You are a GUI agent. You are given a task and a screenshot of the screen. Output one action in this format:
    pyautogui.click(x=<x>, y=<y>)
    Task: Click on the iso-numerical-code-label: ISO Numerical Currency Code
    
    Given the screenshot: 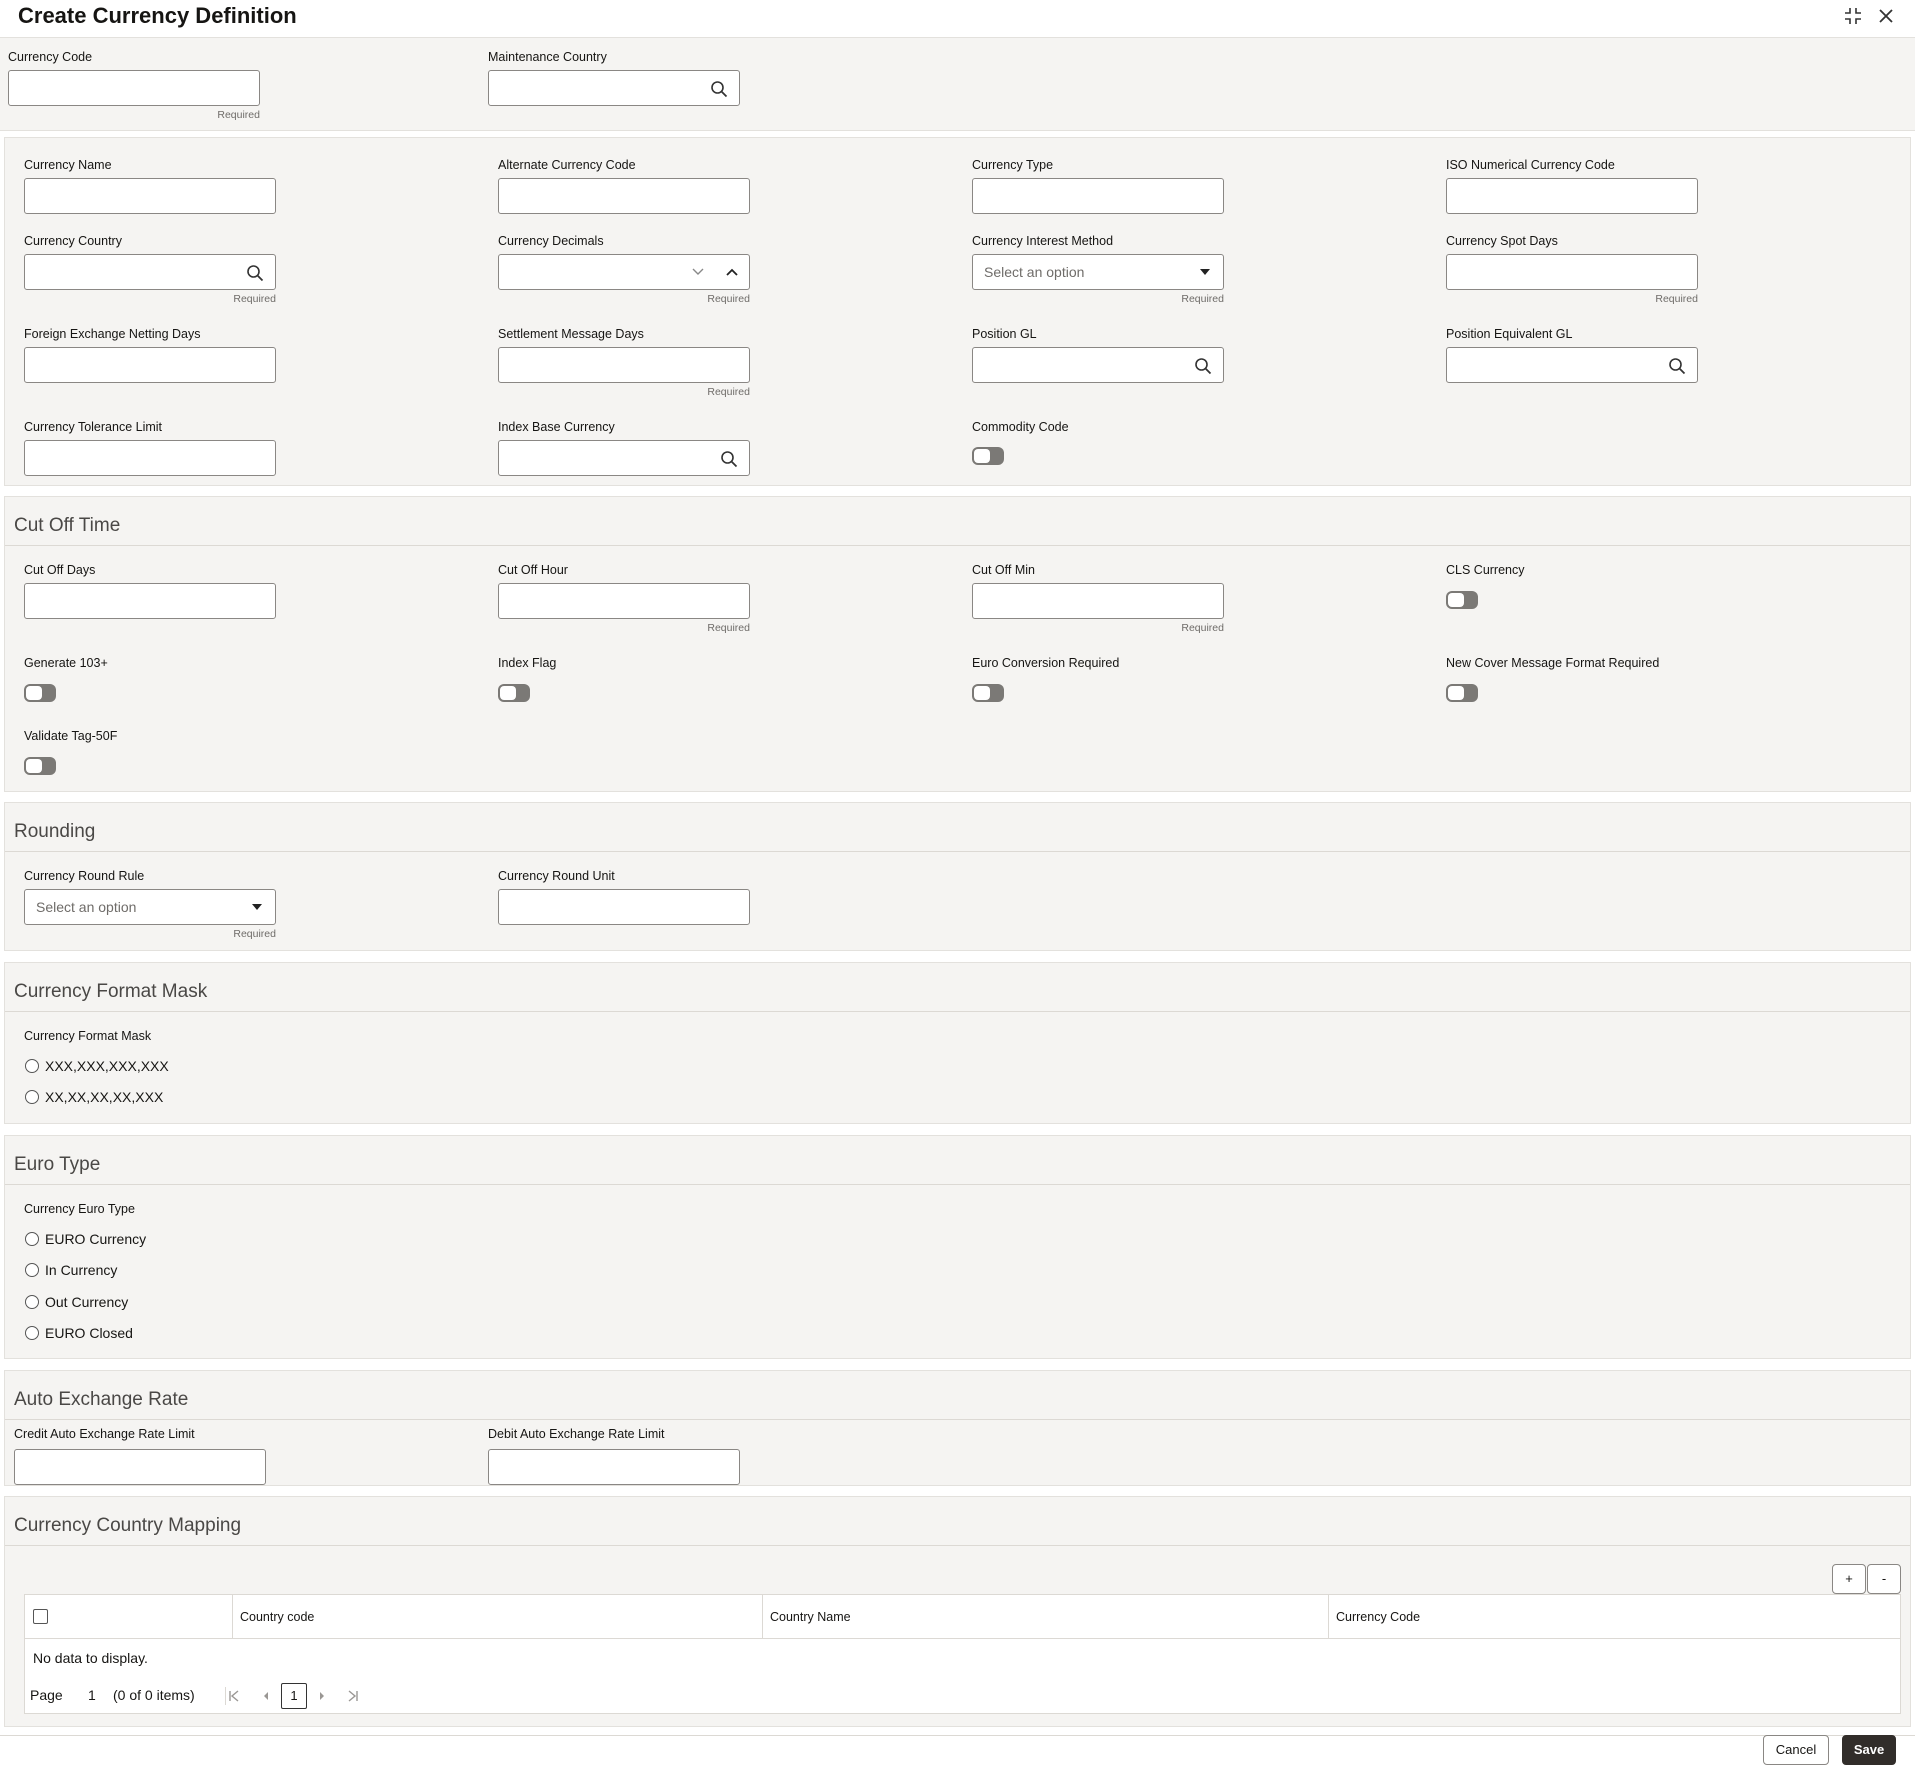 What is the action you would take?
    pyautogui.click(x=1530, y=165)
    